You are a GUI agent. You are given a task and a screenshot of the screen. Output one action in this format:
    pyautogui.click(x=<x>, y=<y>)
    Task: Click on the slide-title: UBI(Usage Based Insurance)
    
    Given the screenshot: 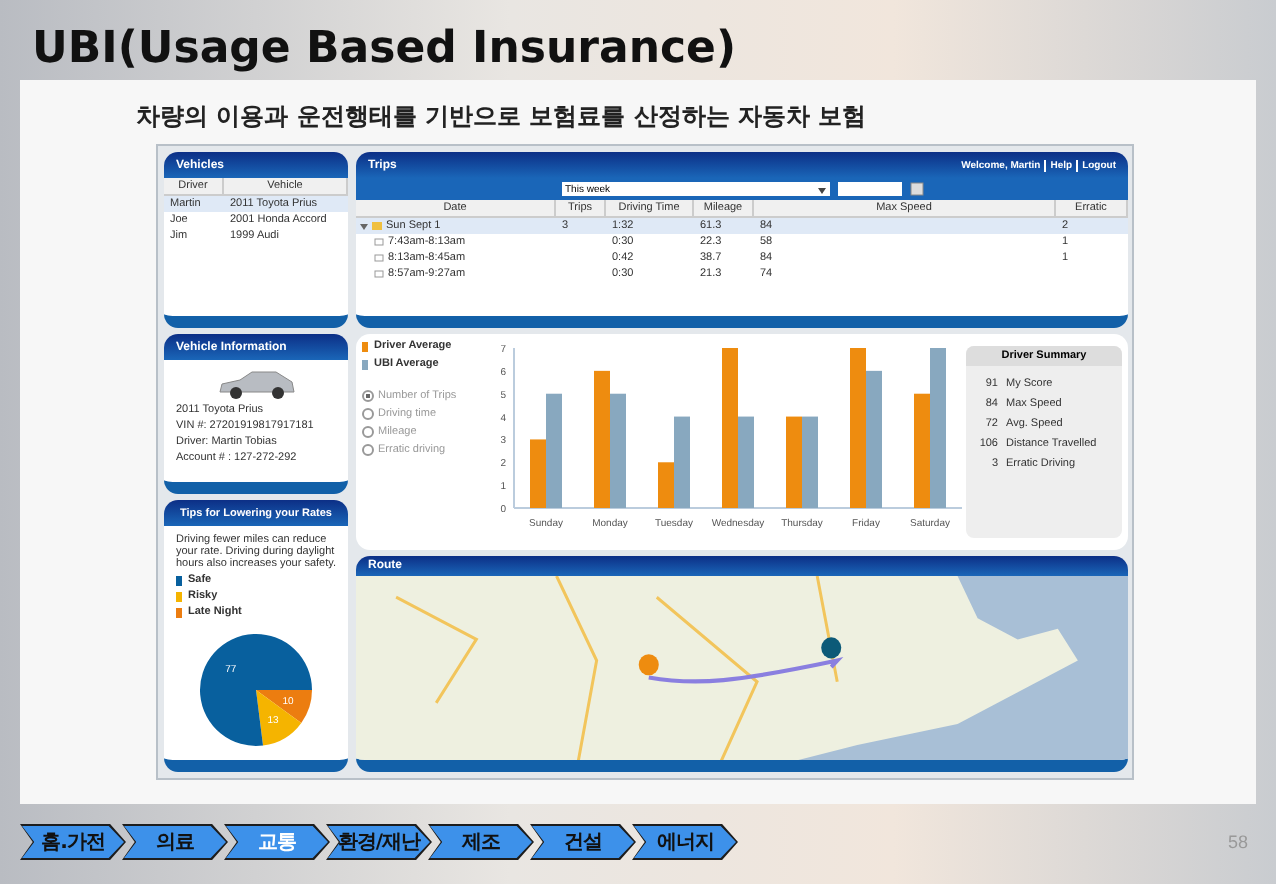 What is the action you would take?
    pyautogui.click(x=384, y=50)
    